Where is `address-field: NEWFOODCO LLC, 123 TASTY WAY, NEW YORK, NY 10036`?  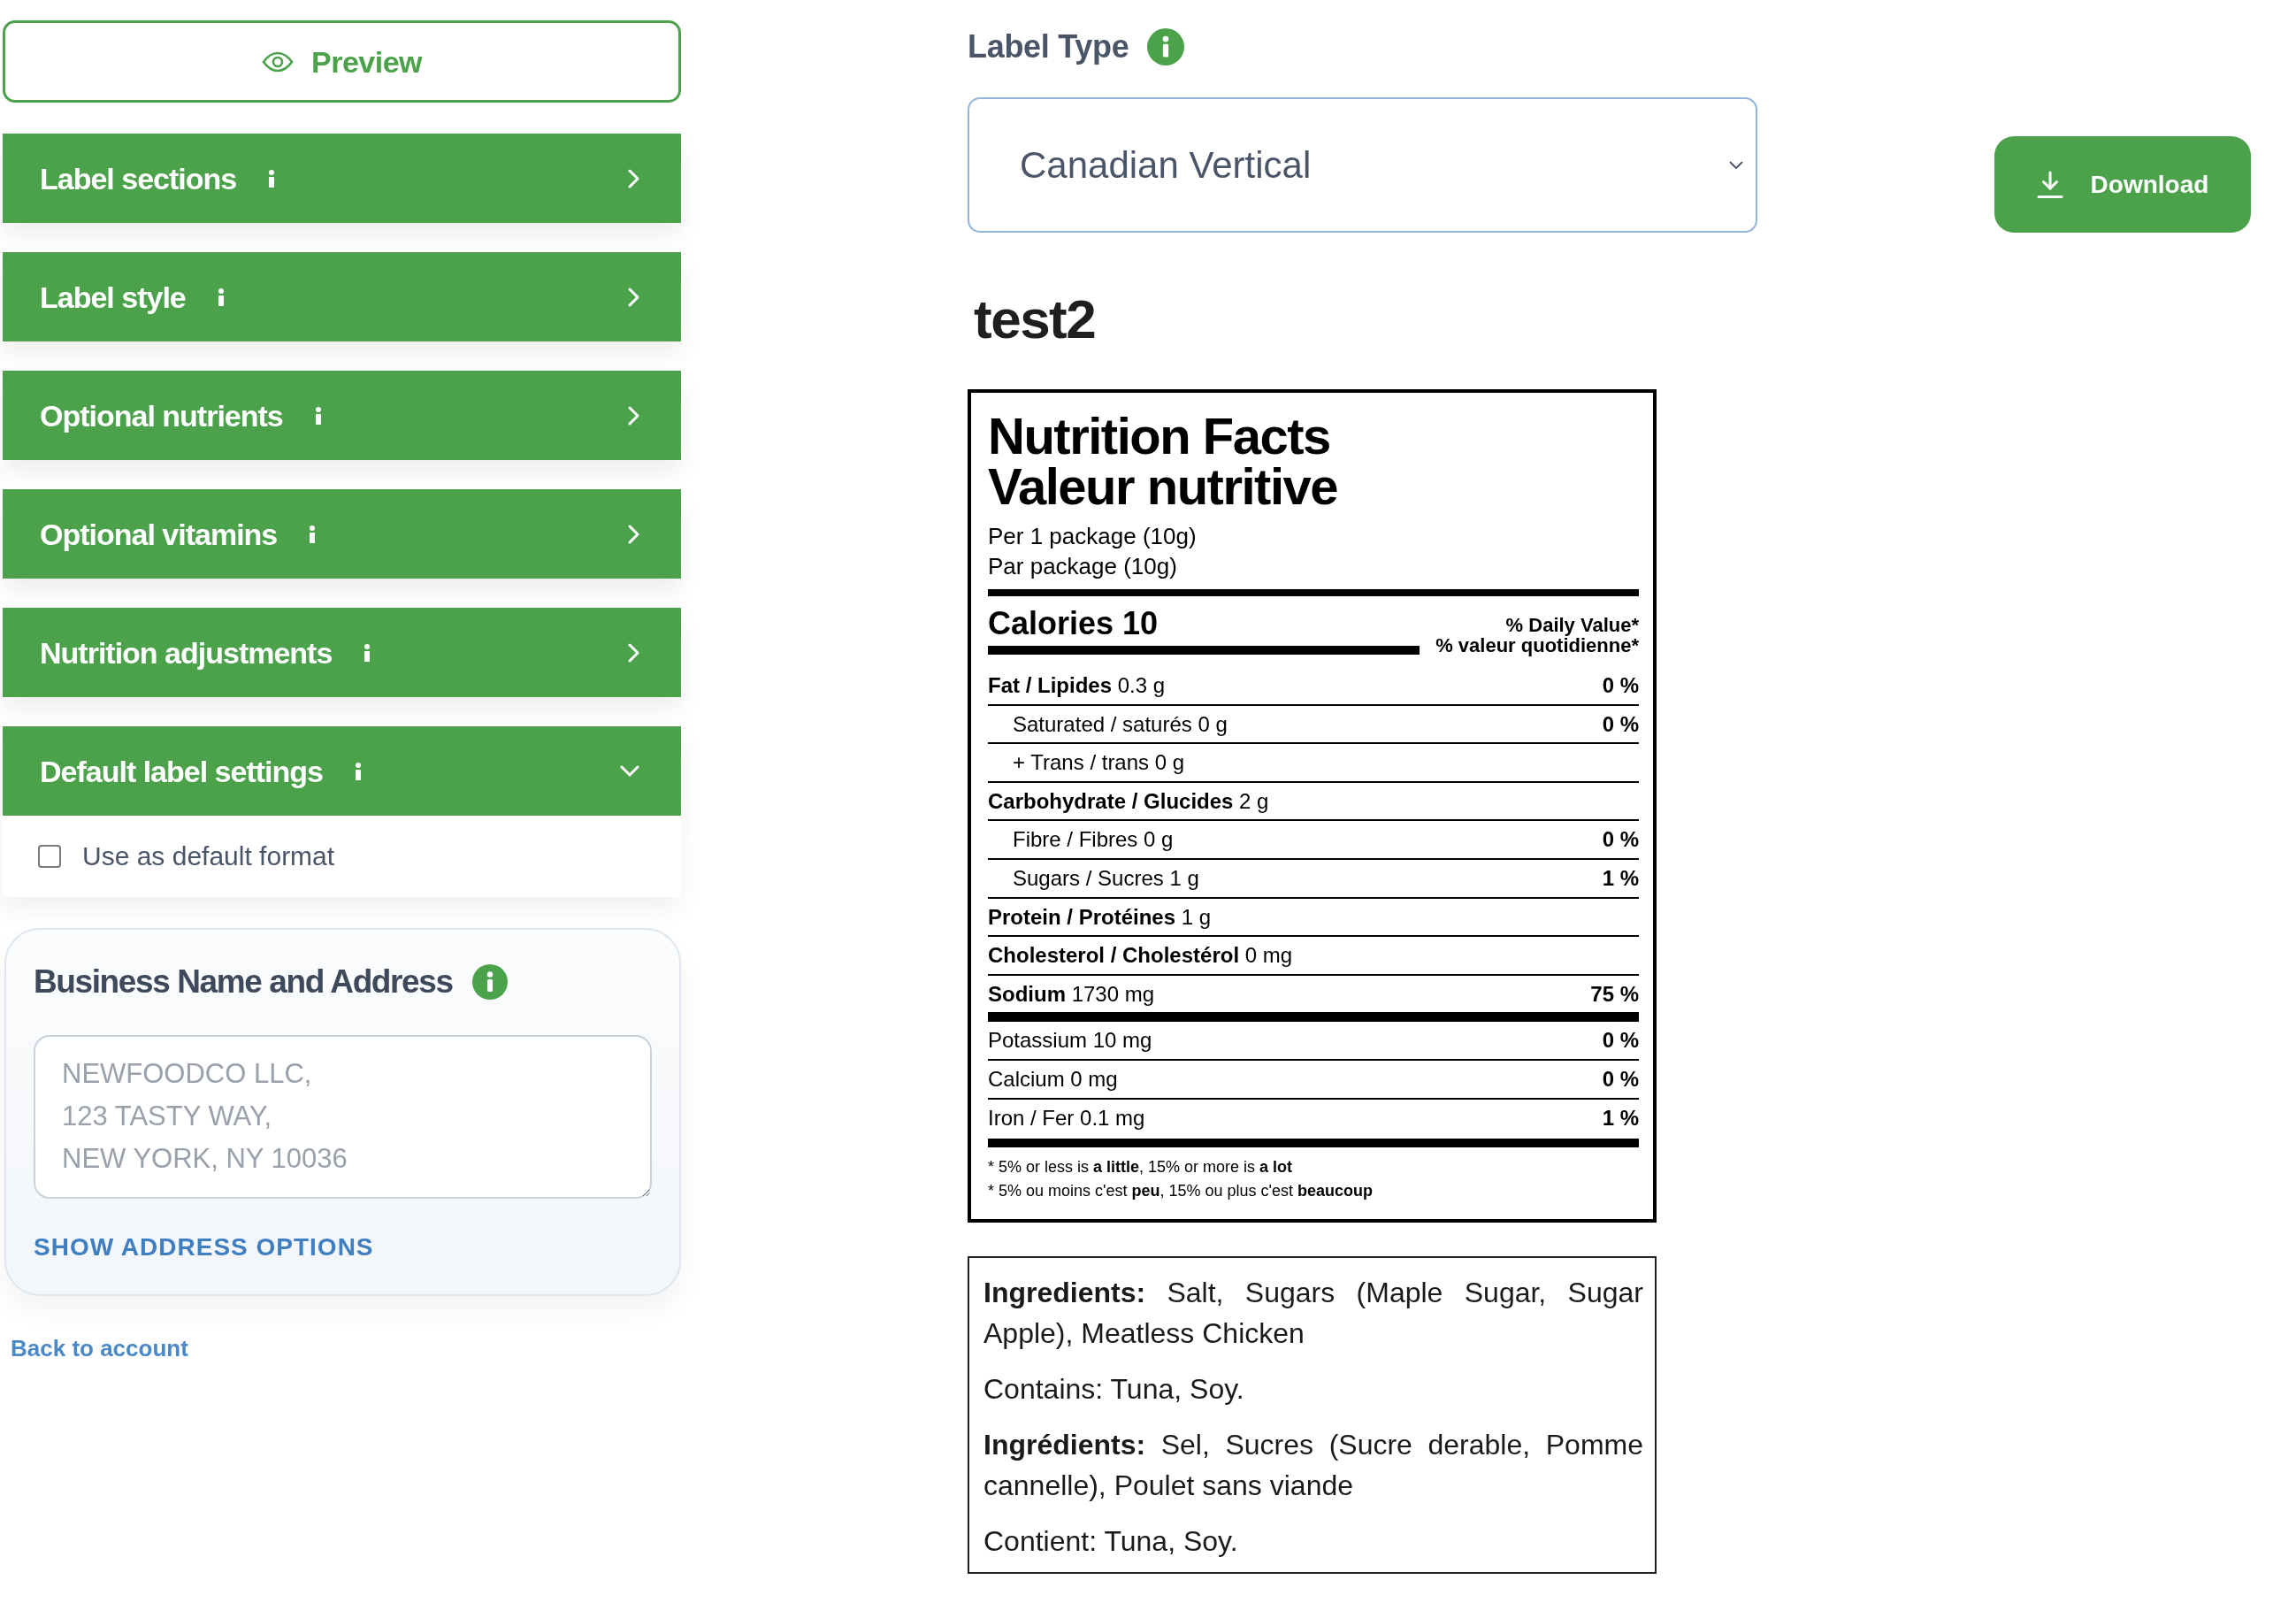 address-field: NEWFOODCO LLC, 123 TASTY WAY, NEW YORK, NY 10036 is located at coordinates (343, 1117).